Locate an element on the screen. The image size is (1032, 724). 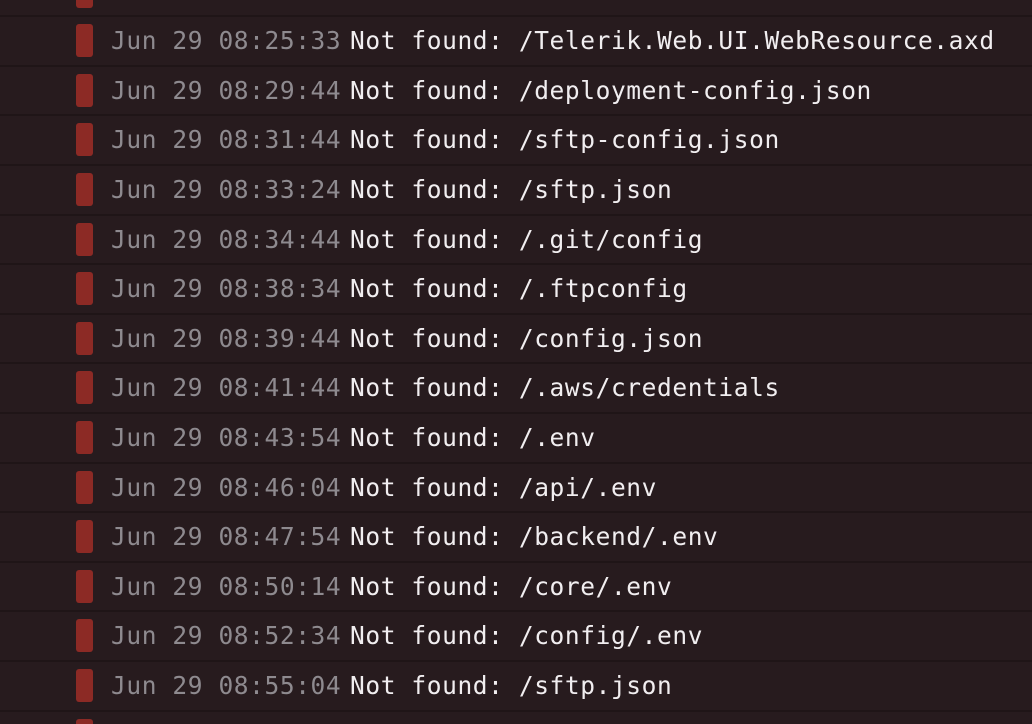
log-row: Jun 29 08:39:44 Not found: /config.json is located at coordinates (516, 338).